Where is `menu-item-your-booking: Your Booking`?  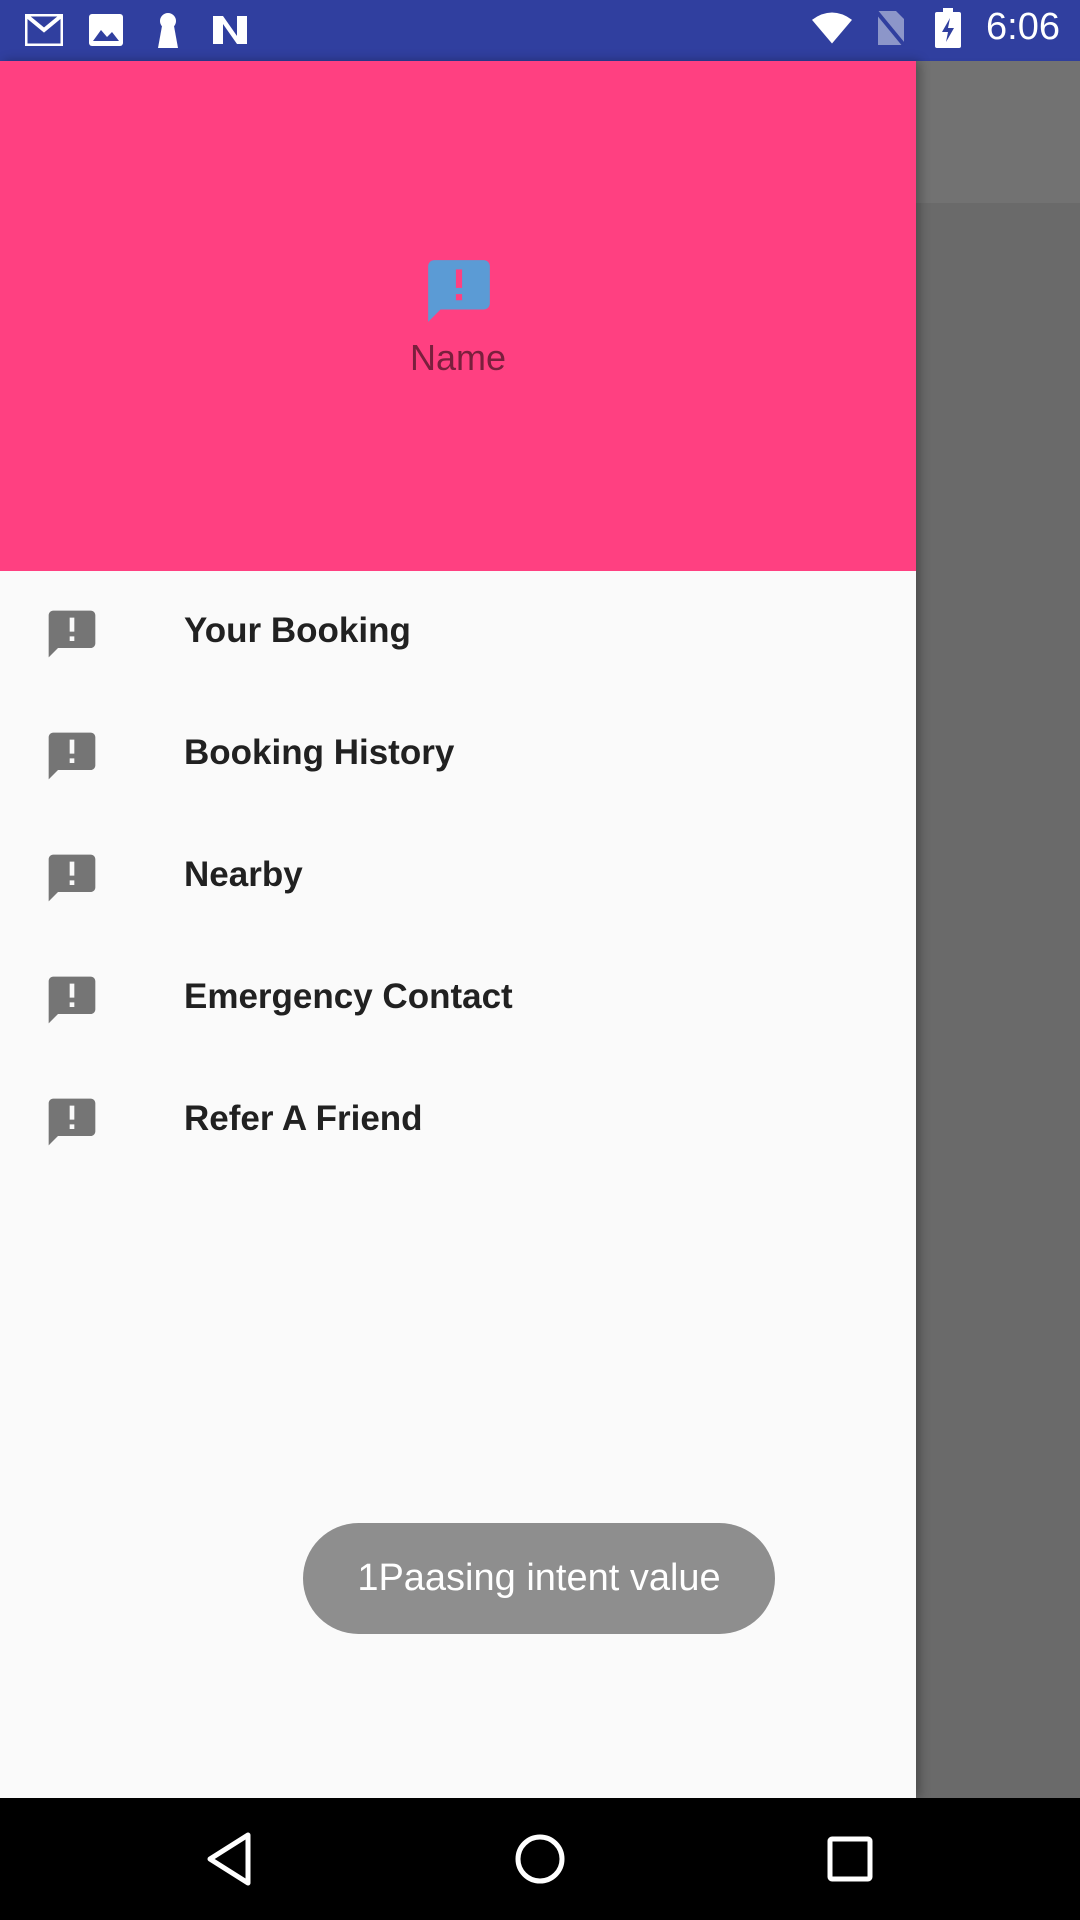 menu-item-your-booking: Your Booking is located at coordinates (458, 632).